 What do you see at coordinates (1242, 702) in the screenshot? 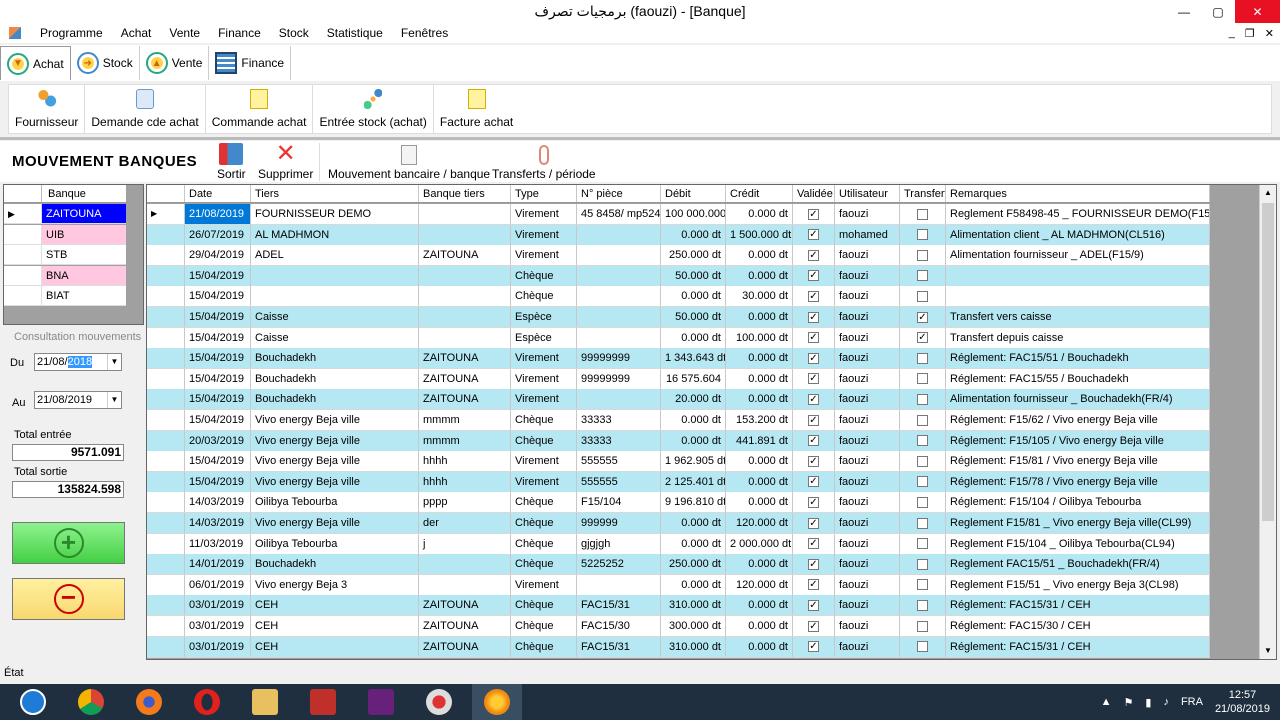
I see `clock: 12:57 21/08/2019` at bounding box center [1242, 702].